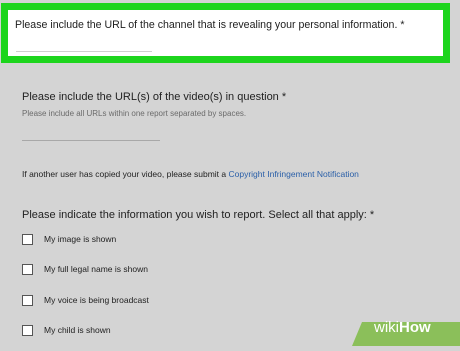 Image resolution: width=460 pixels, height=351 pixels. I want to click on option-label: My voice is being broadcast, so click(96, 300).